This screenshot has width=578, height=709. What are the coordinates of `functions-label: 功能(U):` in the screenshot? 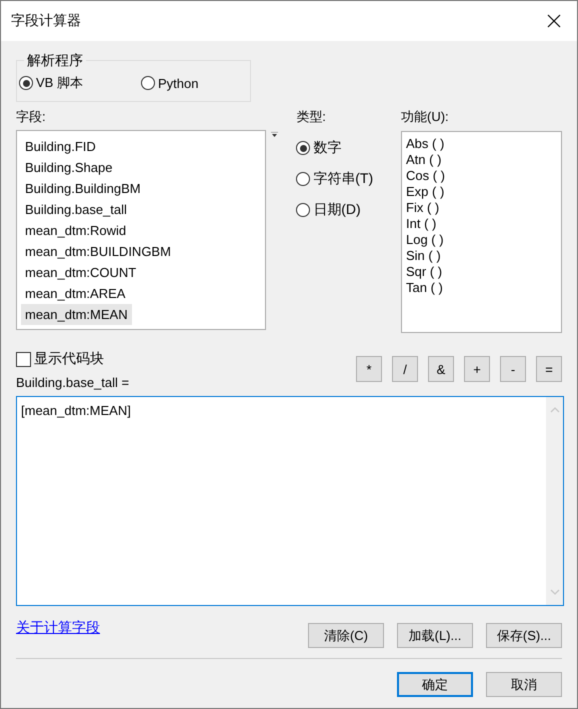 It's located at (425, 117).